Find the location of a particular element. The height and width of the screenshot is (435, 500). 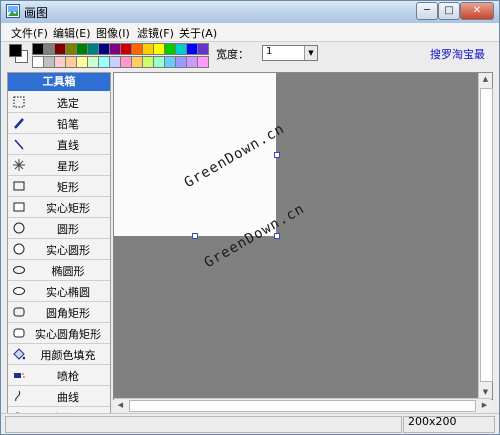

tool-star: 星形 is located at coordinates (59, 165).